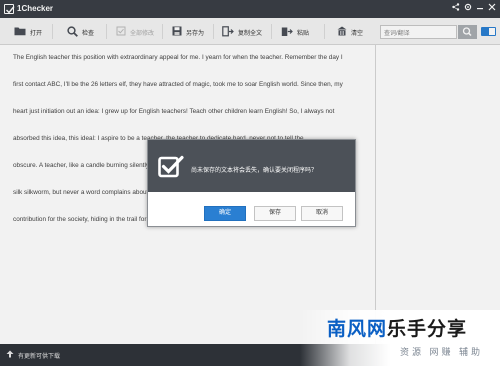  I want to click on update-link: 有更新可供下载, so click(39, 355).